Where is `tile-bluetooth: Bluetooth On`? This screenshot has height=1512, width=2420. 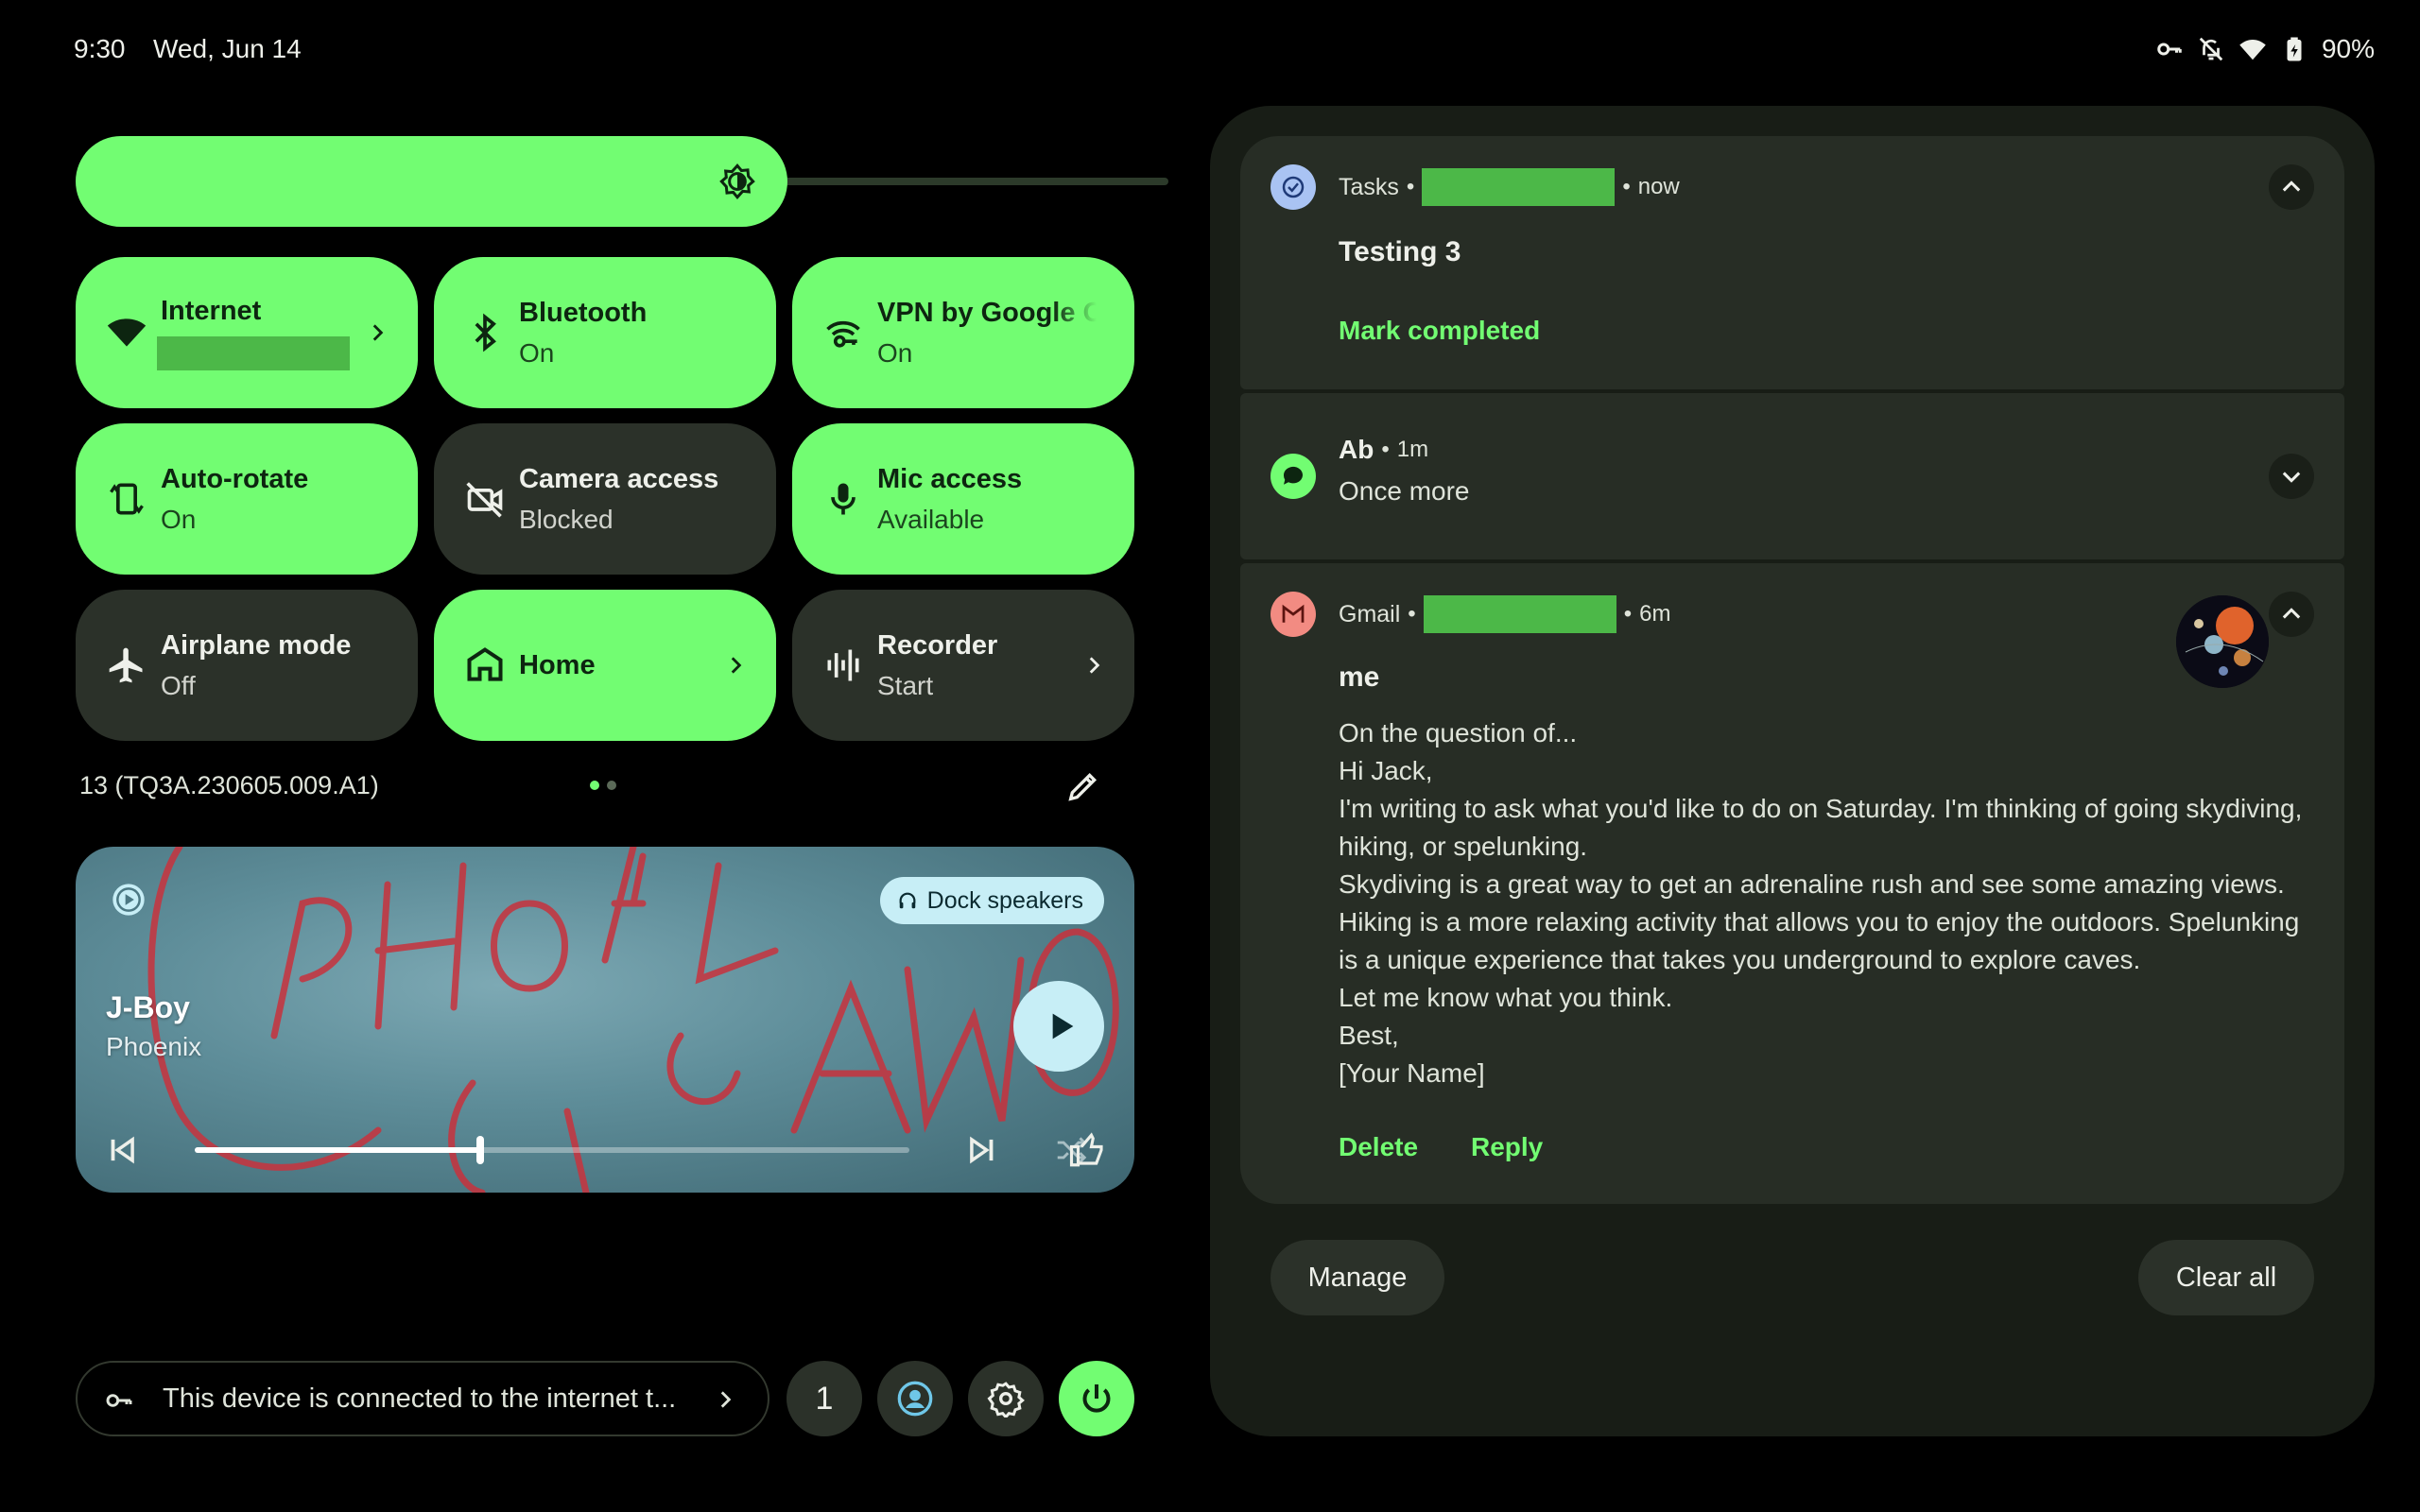 tile-bluetooth: Bluetooth On is located at coordinates (605, 332).